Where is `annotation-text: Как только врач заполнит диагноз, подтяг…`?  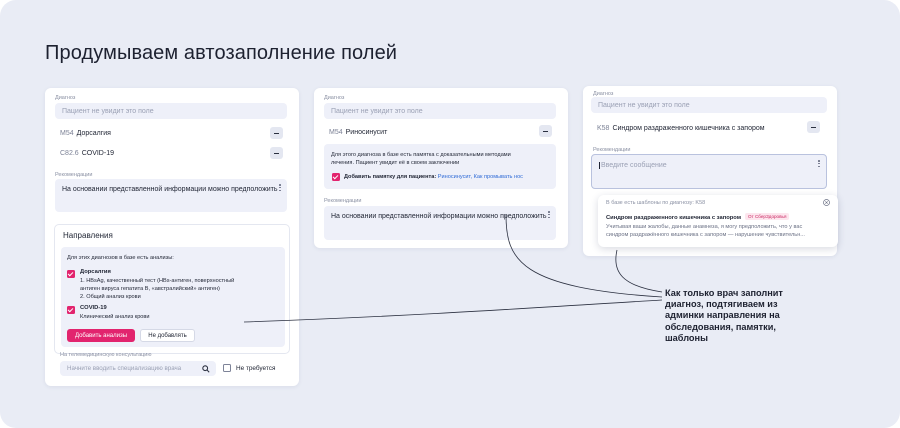
annotation-text: Как только врач заполнит диагноз, подтяг… is located at coordinates (724, 315).